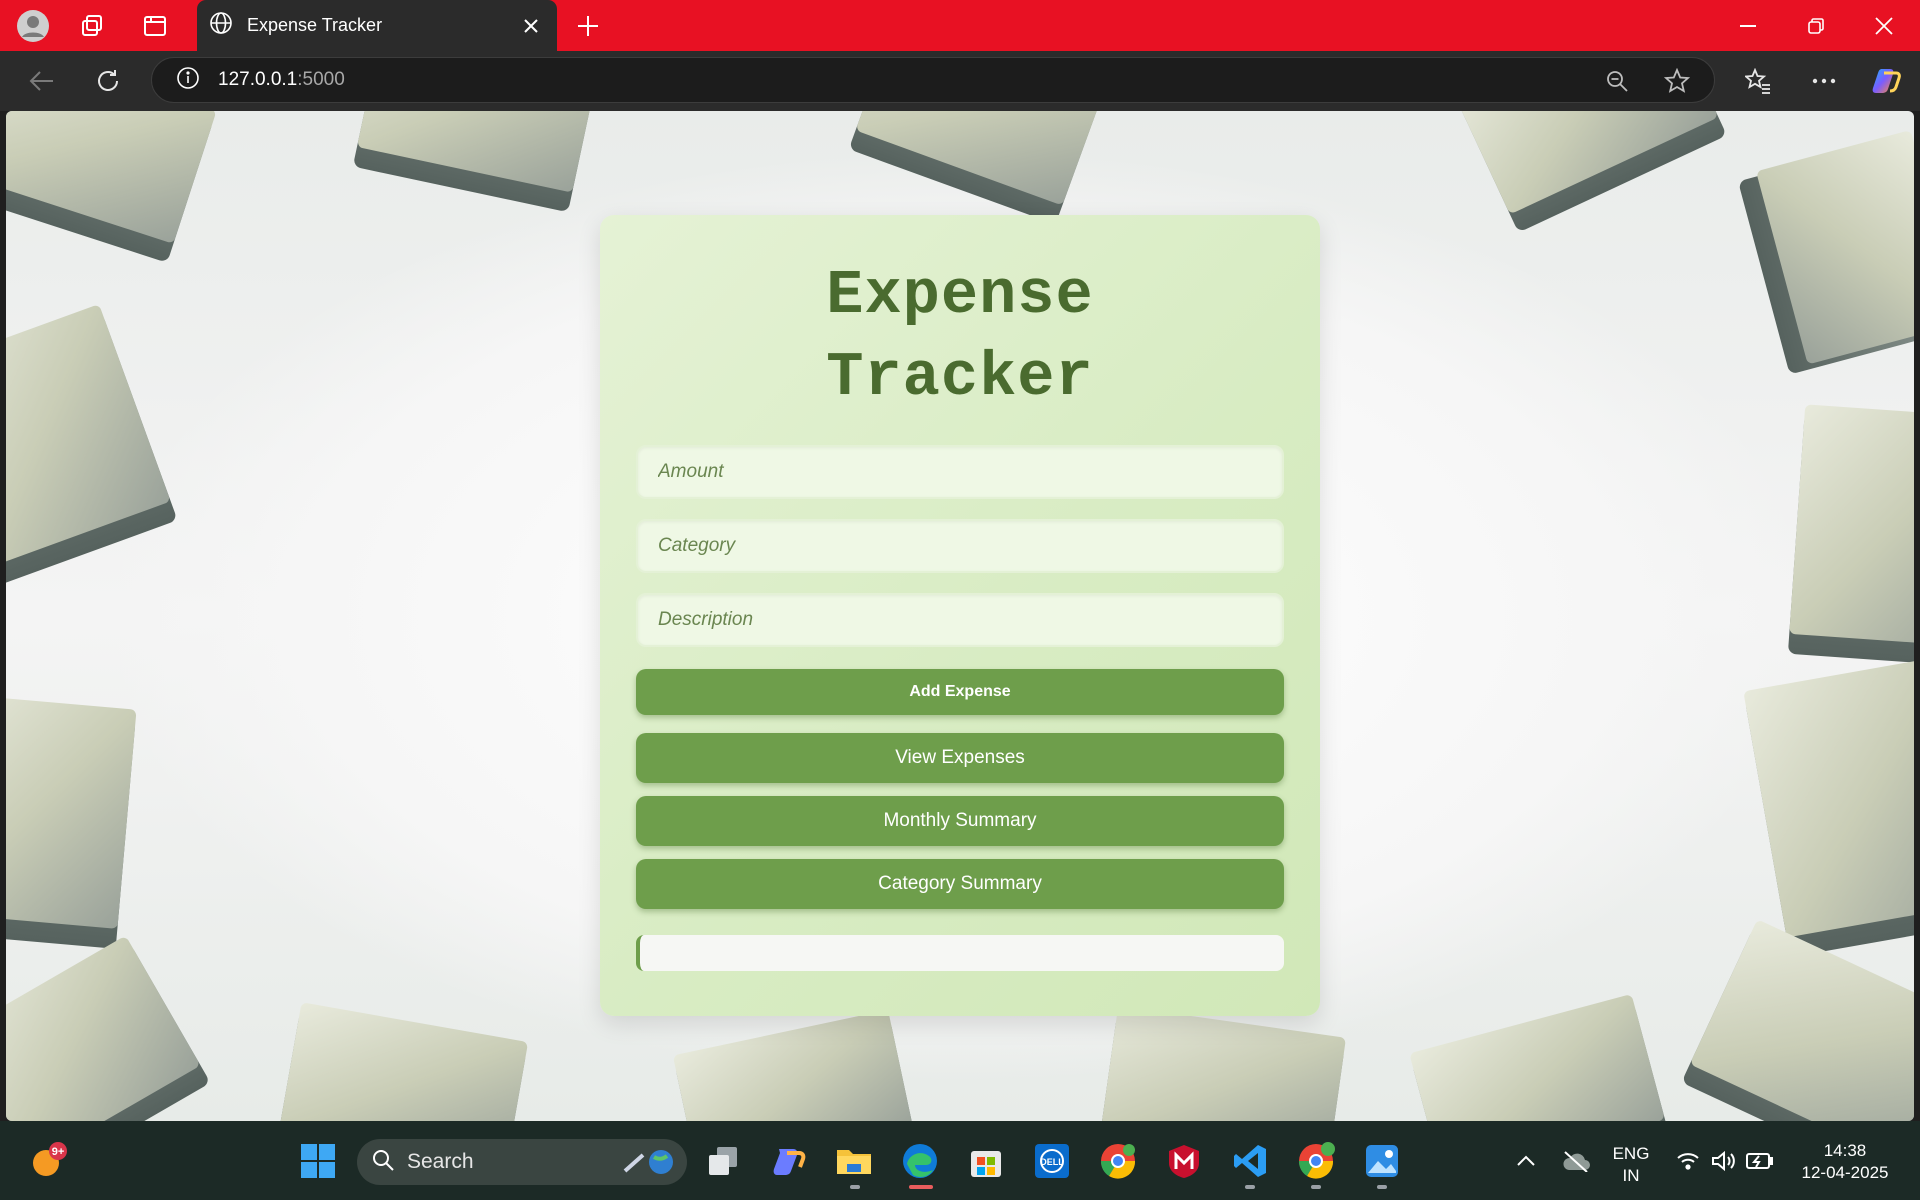 The height and width of the screenshot is (1200, 1920). I want to click on category-field, so click(960, 546).